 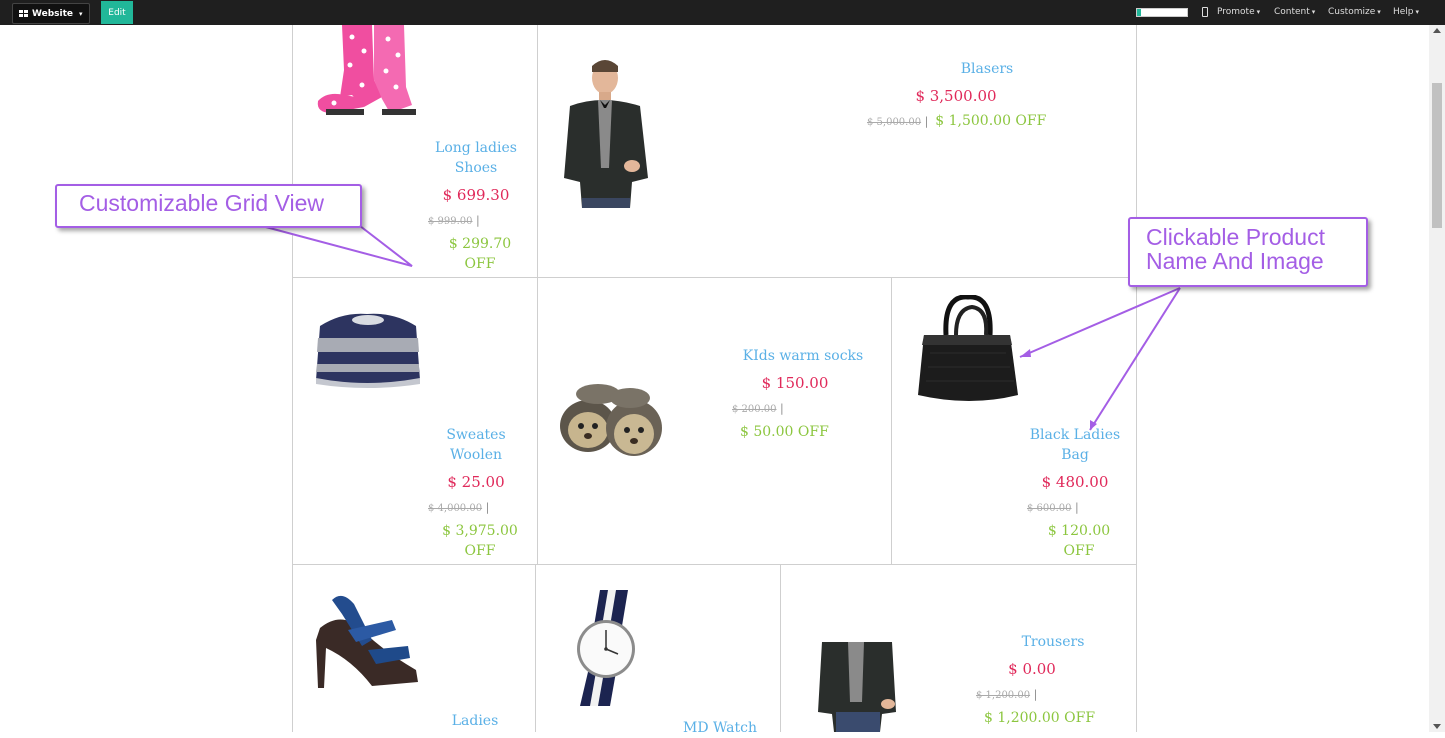 I want to click on striped-sweater-image, so click(x=367, y=348).